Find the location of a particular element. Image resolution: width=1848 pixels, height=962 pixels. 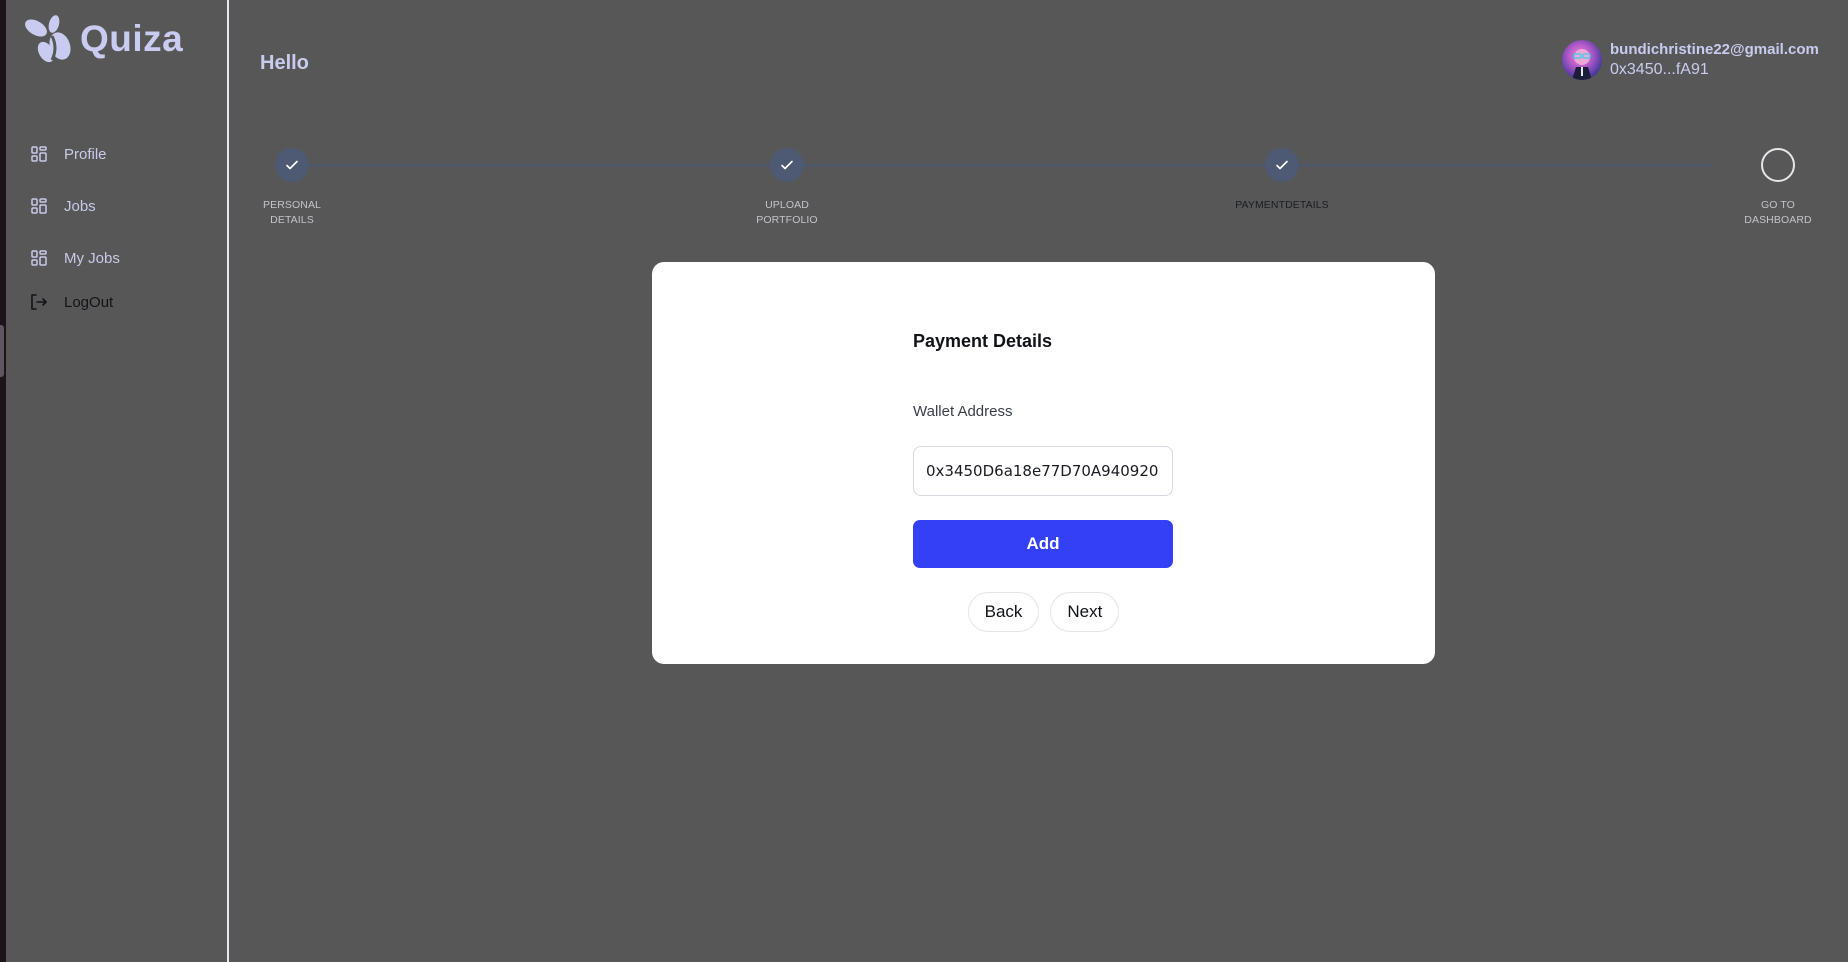

sidebar-item-profile: Profile is located at coordinates (68, 154).